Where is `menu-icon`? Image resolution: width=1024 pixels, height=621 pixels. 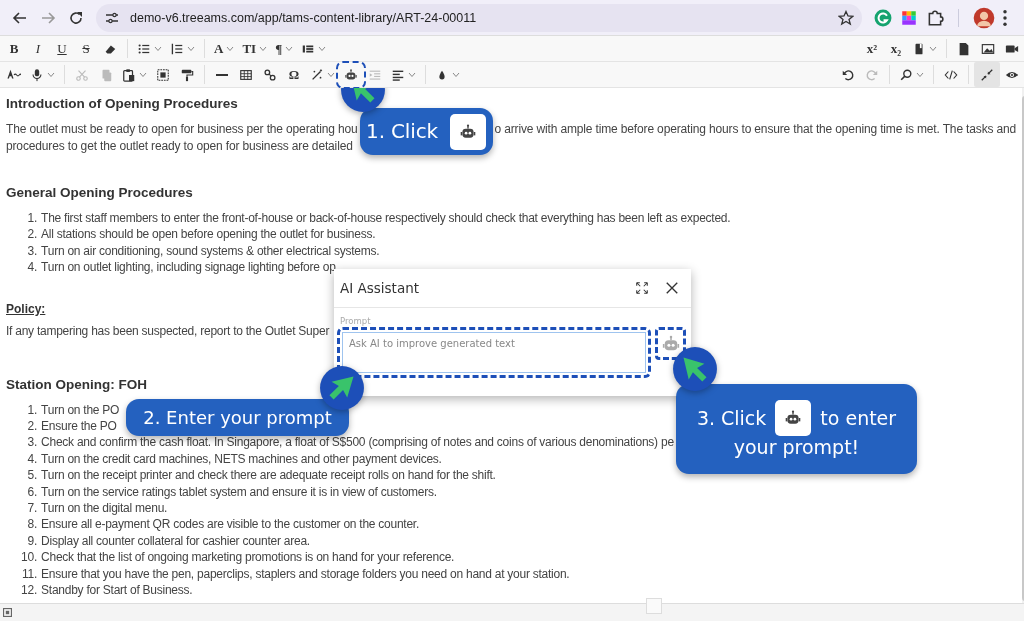 menu-icon is located at coordinates (1005, 17).